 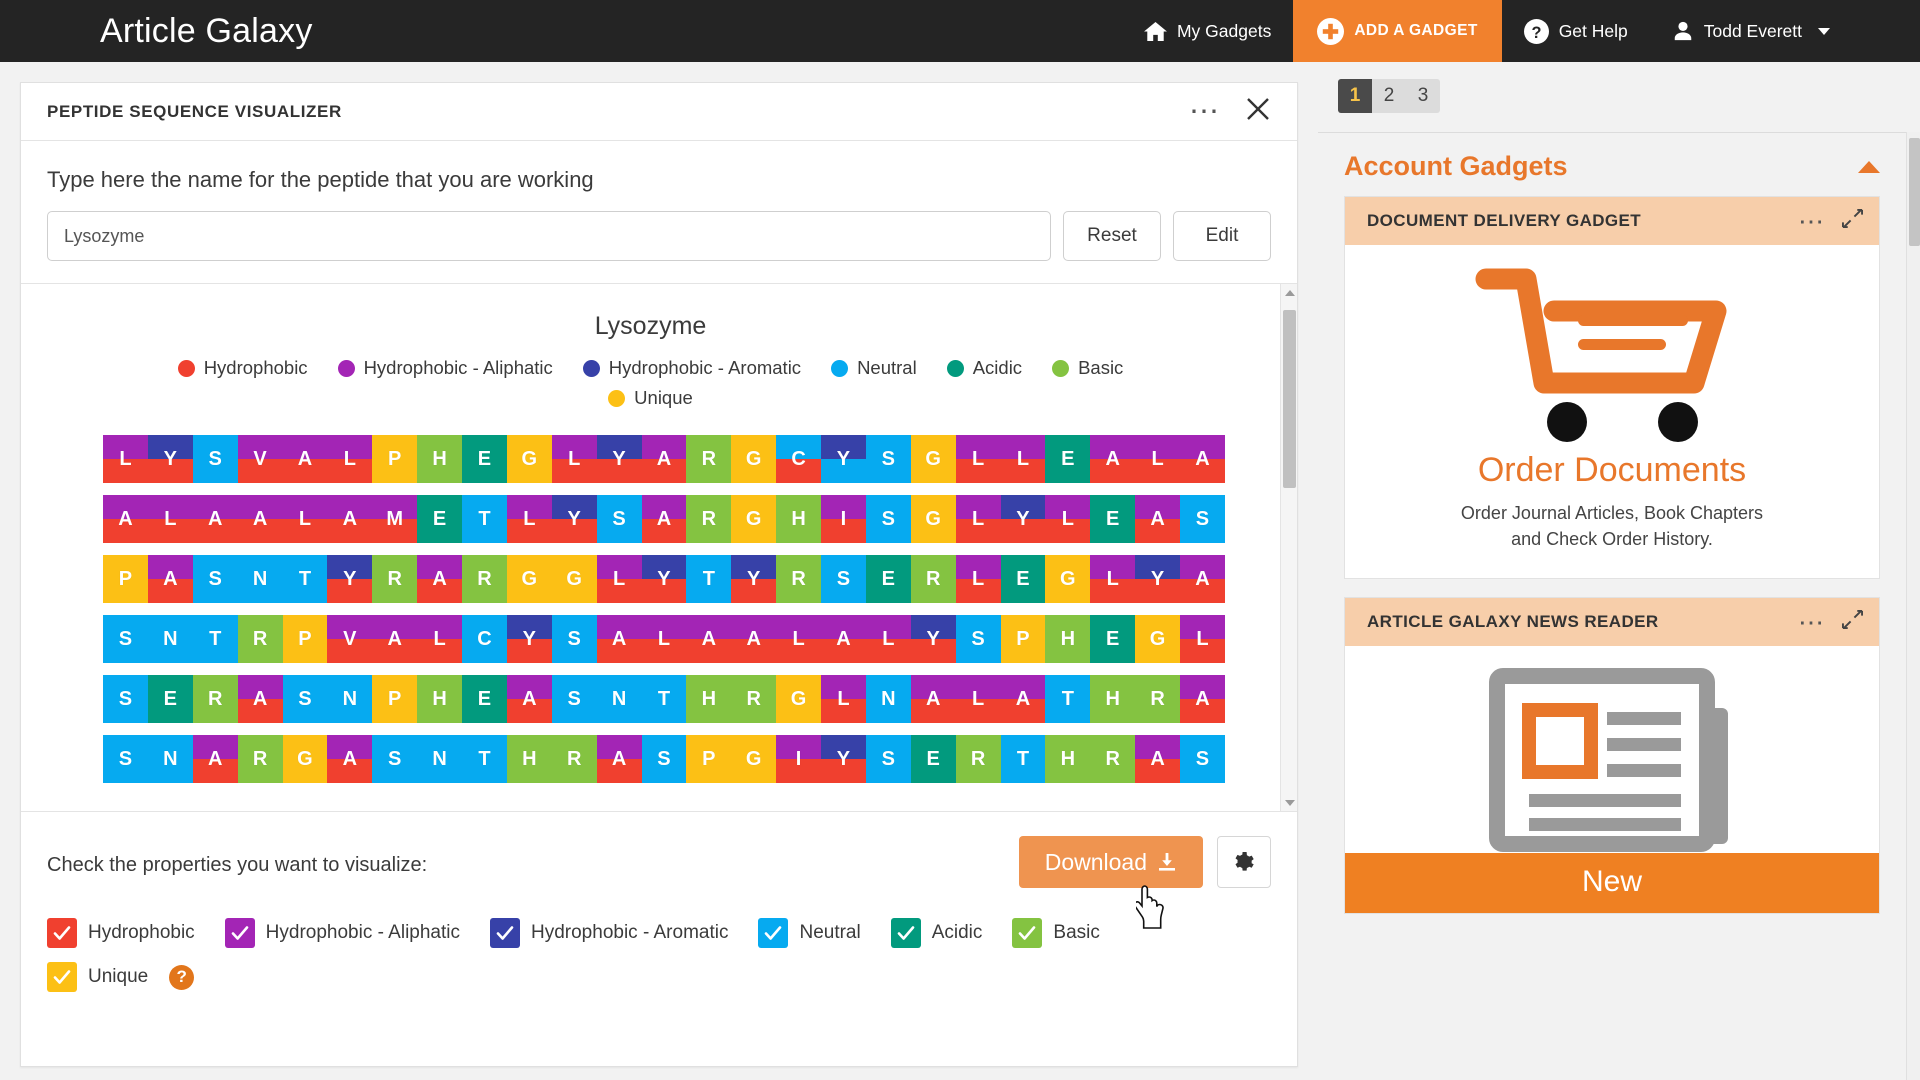 I want to click on sequence-residue-cell: V, so click(x=350, y=639).